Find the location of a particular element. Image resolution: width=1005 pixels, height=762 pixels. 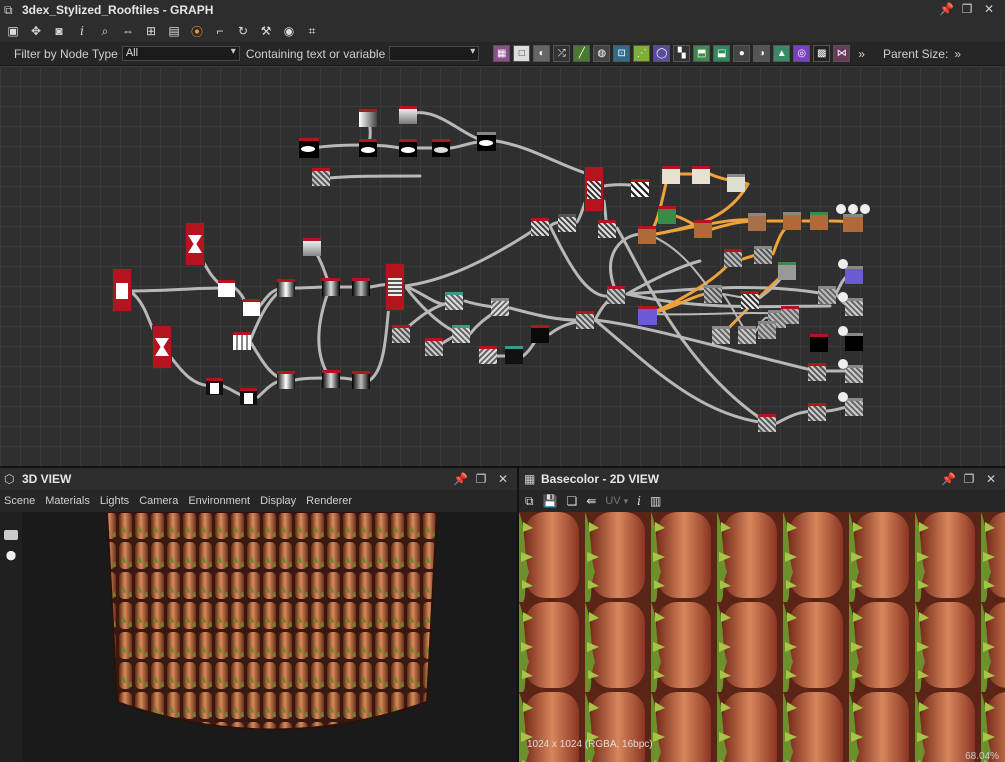

menu-materials: Materials is located at coordinates (67, 501).